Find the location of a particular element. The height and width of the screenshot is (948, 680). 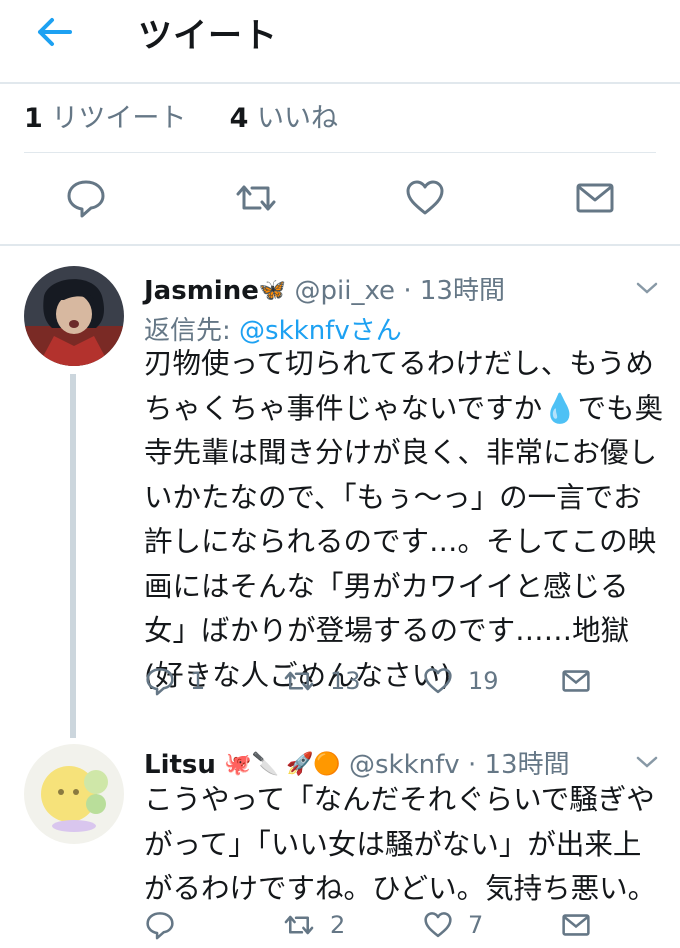

engagement-stats: 1 リツイート 4 いいね is located at coordinates (181, 115).